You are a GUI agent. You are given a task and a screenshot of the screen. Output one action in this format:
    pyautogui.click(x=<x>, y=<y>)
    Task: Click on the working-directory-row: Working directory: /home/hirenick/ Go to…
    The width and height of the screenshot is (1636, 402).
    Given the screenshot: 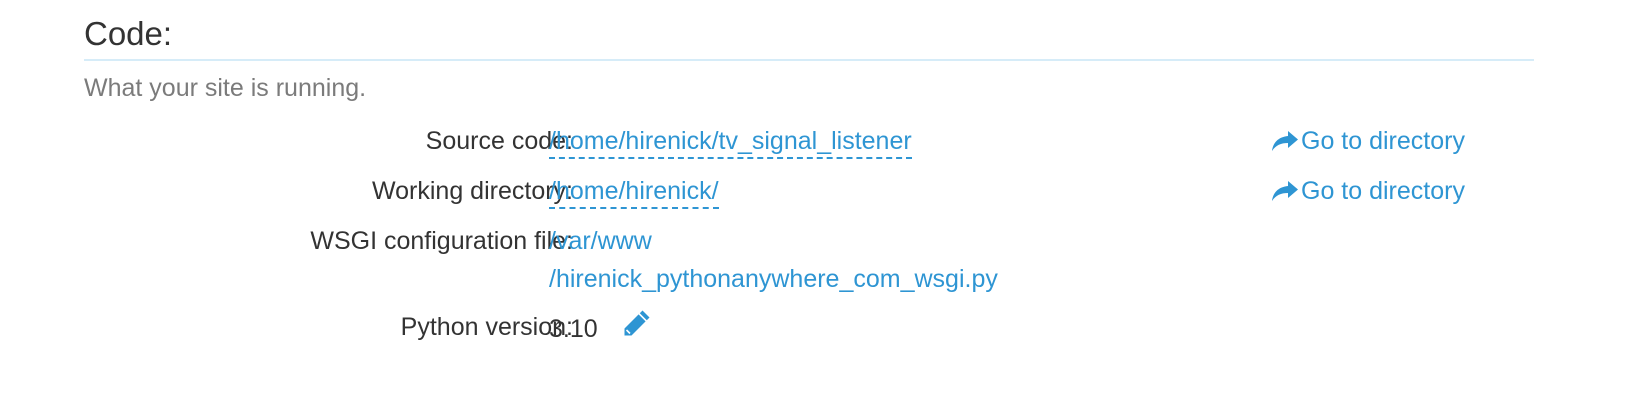 What is the action you would take?
    pyautogui.click(x=809, y=197)
    